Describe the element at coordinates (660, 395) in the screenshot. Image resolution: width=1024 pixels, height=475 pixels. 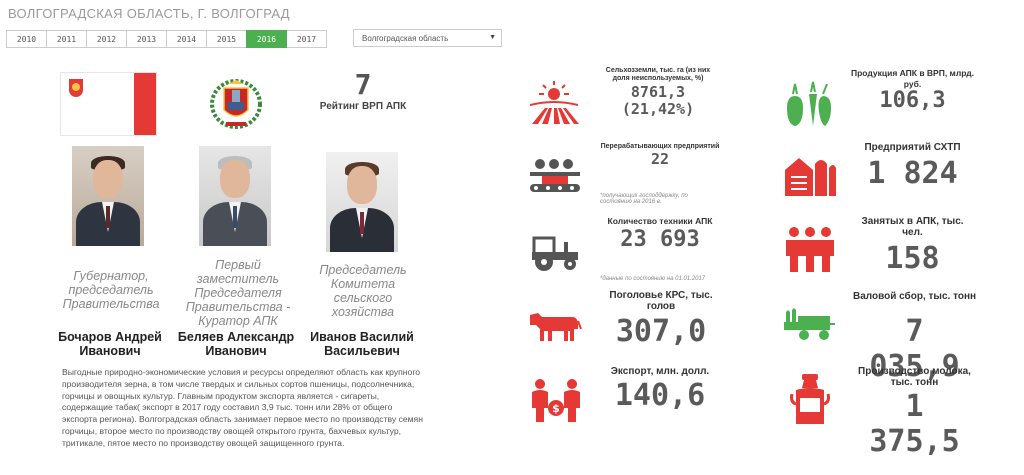
I see `export-value: 140,6` at that location.